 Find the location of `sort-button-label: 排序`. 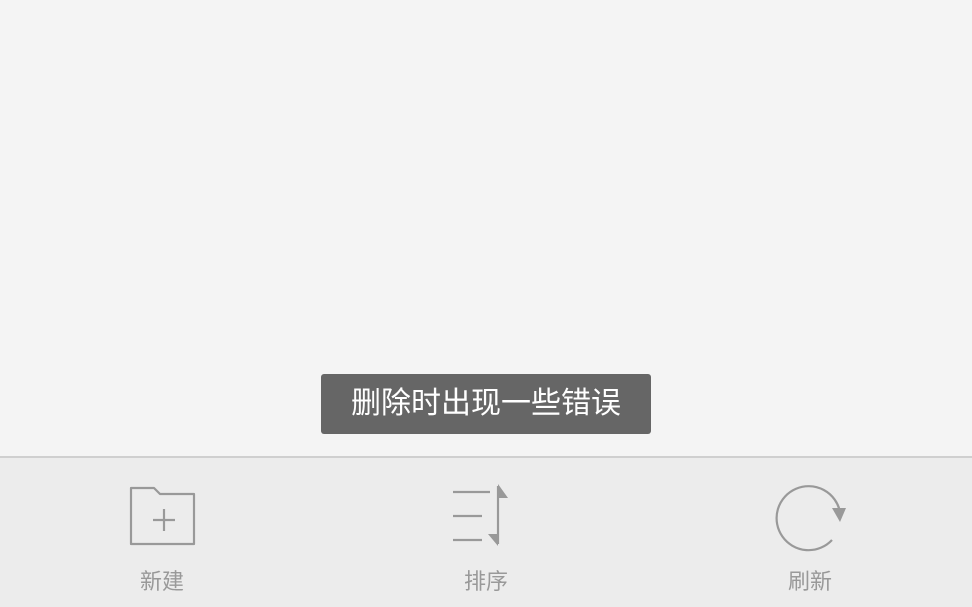

sort-button-label: 排序 is located at coordinates (485, 582).